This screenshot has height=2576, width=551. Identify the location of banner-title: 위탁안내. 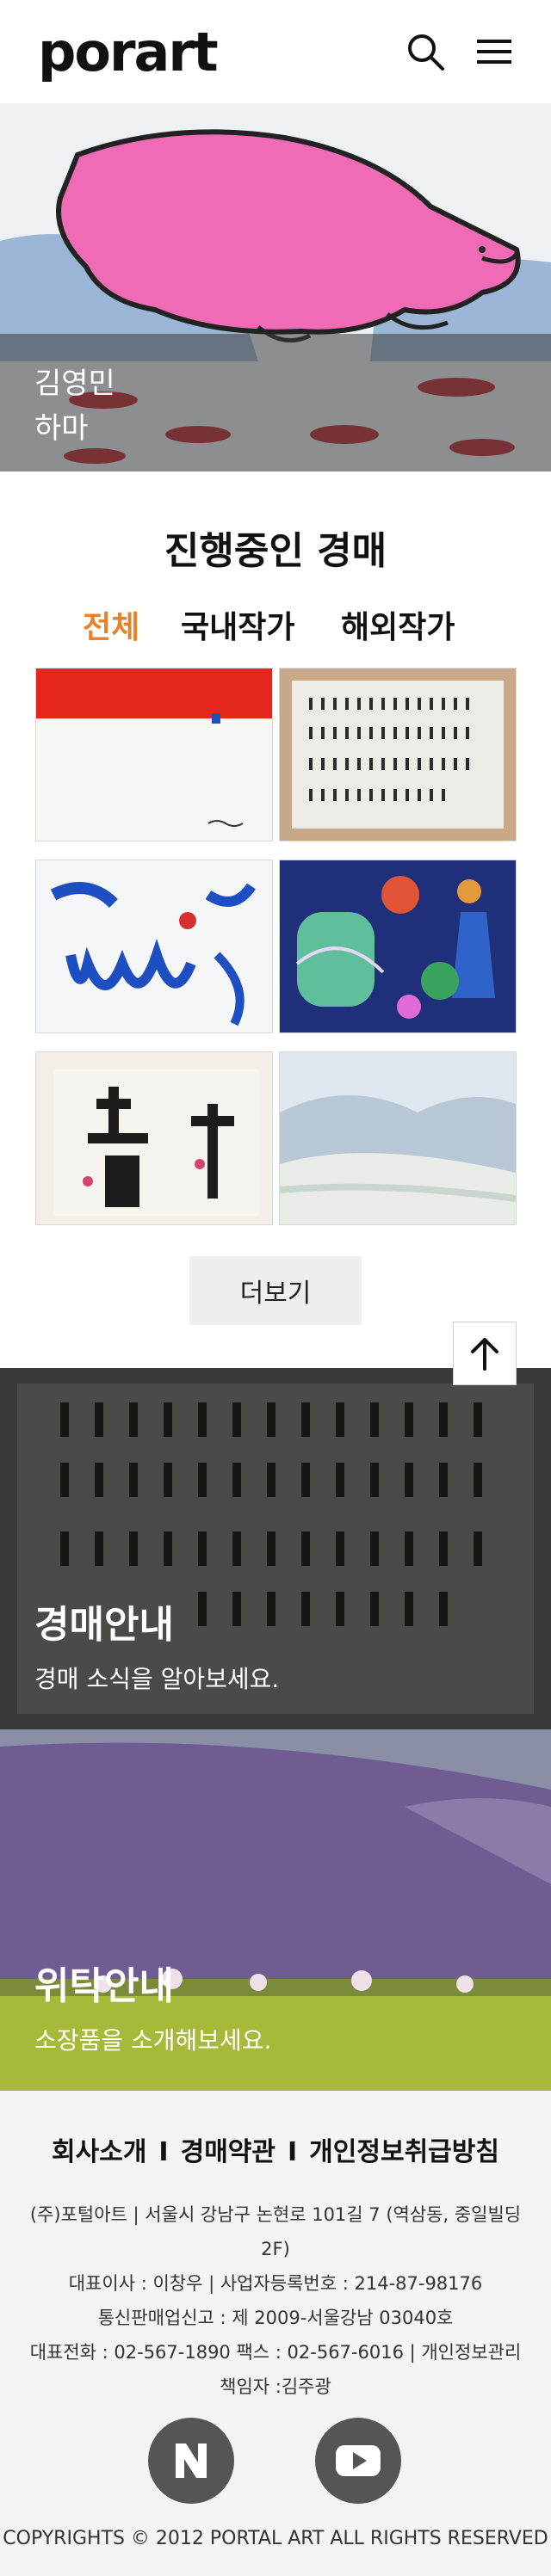
(104, 1986).